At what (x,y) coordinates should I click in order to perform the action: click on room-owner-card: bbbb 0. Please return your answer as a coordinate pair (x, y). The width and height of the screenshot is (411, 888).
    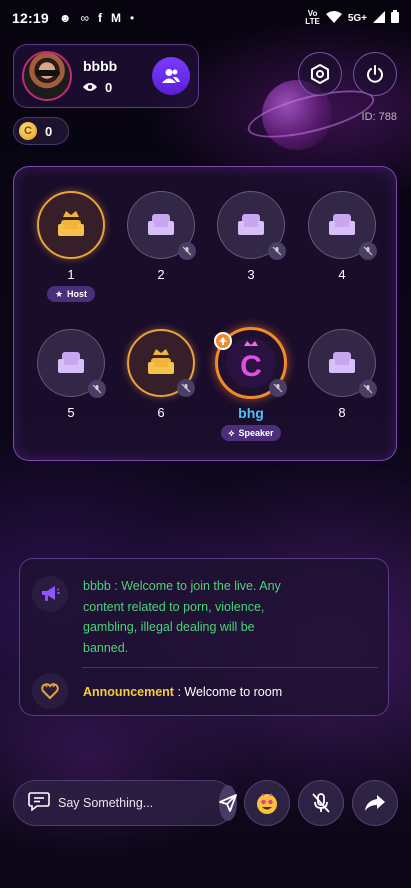
    Looking at the image, I should click on (106, 76).